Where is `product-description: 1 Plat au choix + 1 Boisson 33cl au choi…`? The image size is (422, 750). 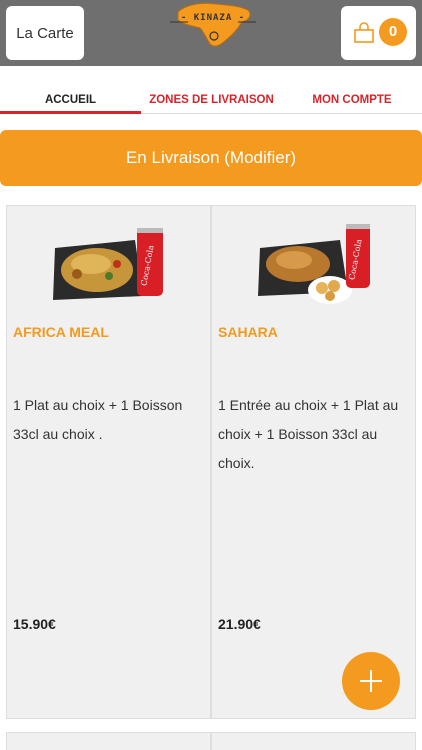 product-description: 1 Plat au choix + 1 Boisson 33cl au choi… is located at coordinates (98, 419).